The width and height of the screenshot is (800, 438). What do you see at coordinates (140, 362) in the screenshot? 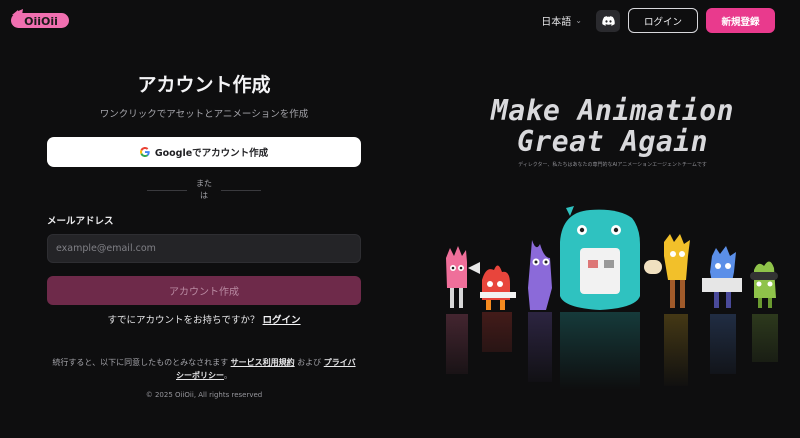
I see `terms-prefix: 続行すると、以下に同意したものとみなされます` at bounding box center [140, 362].